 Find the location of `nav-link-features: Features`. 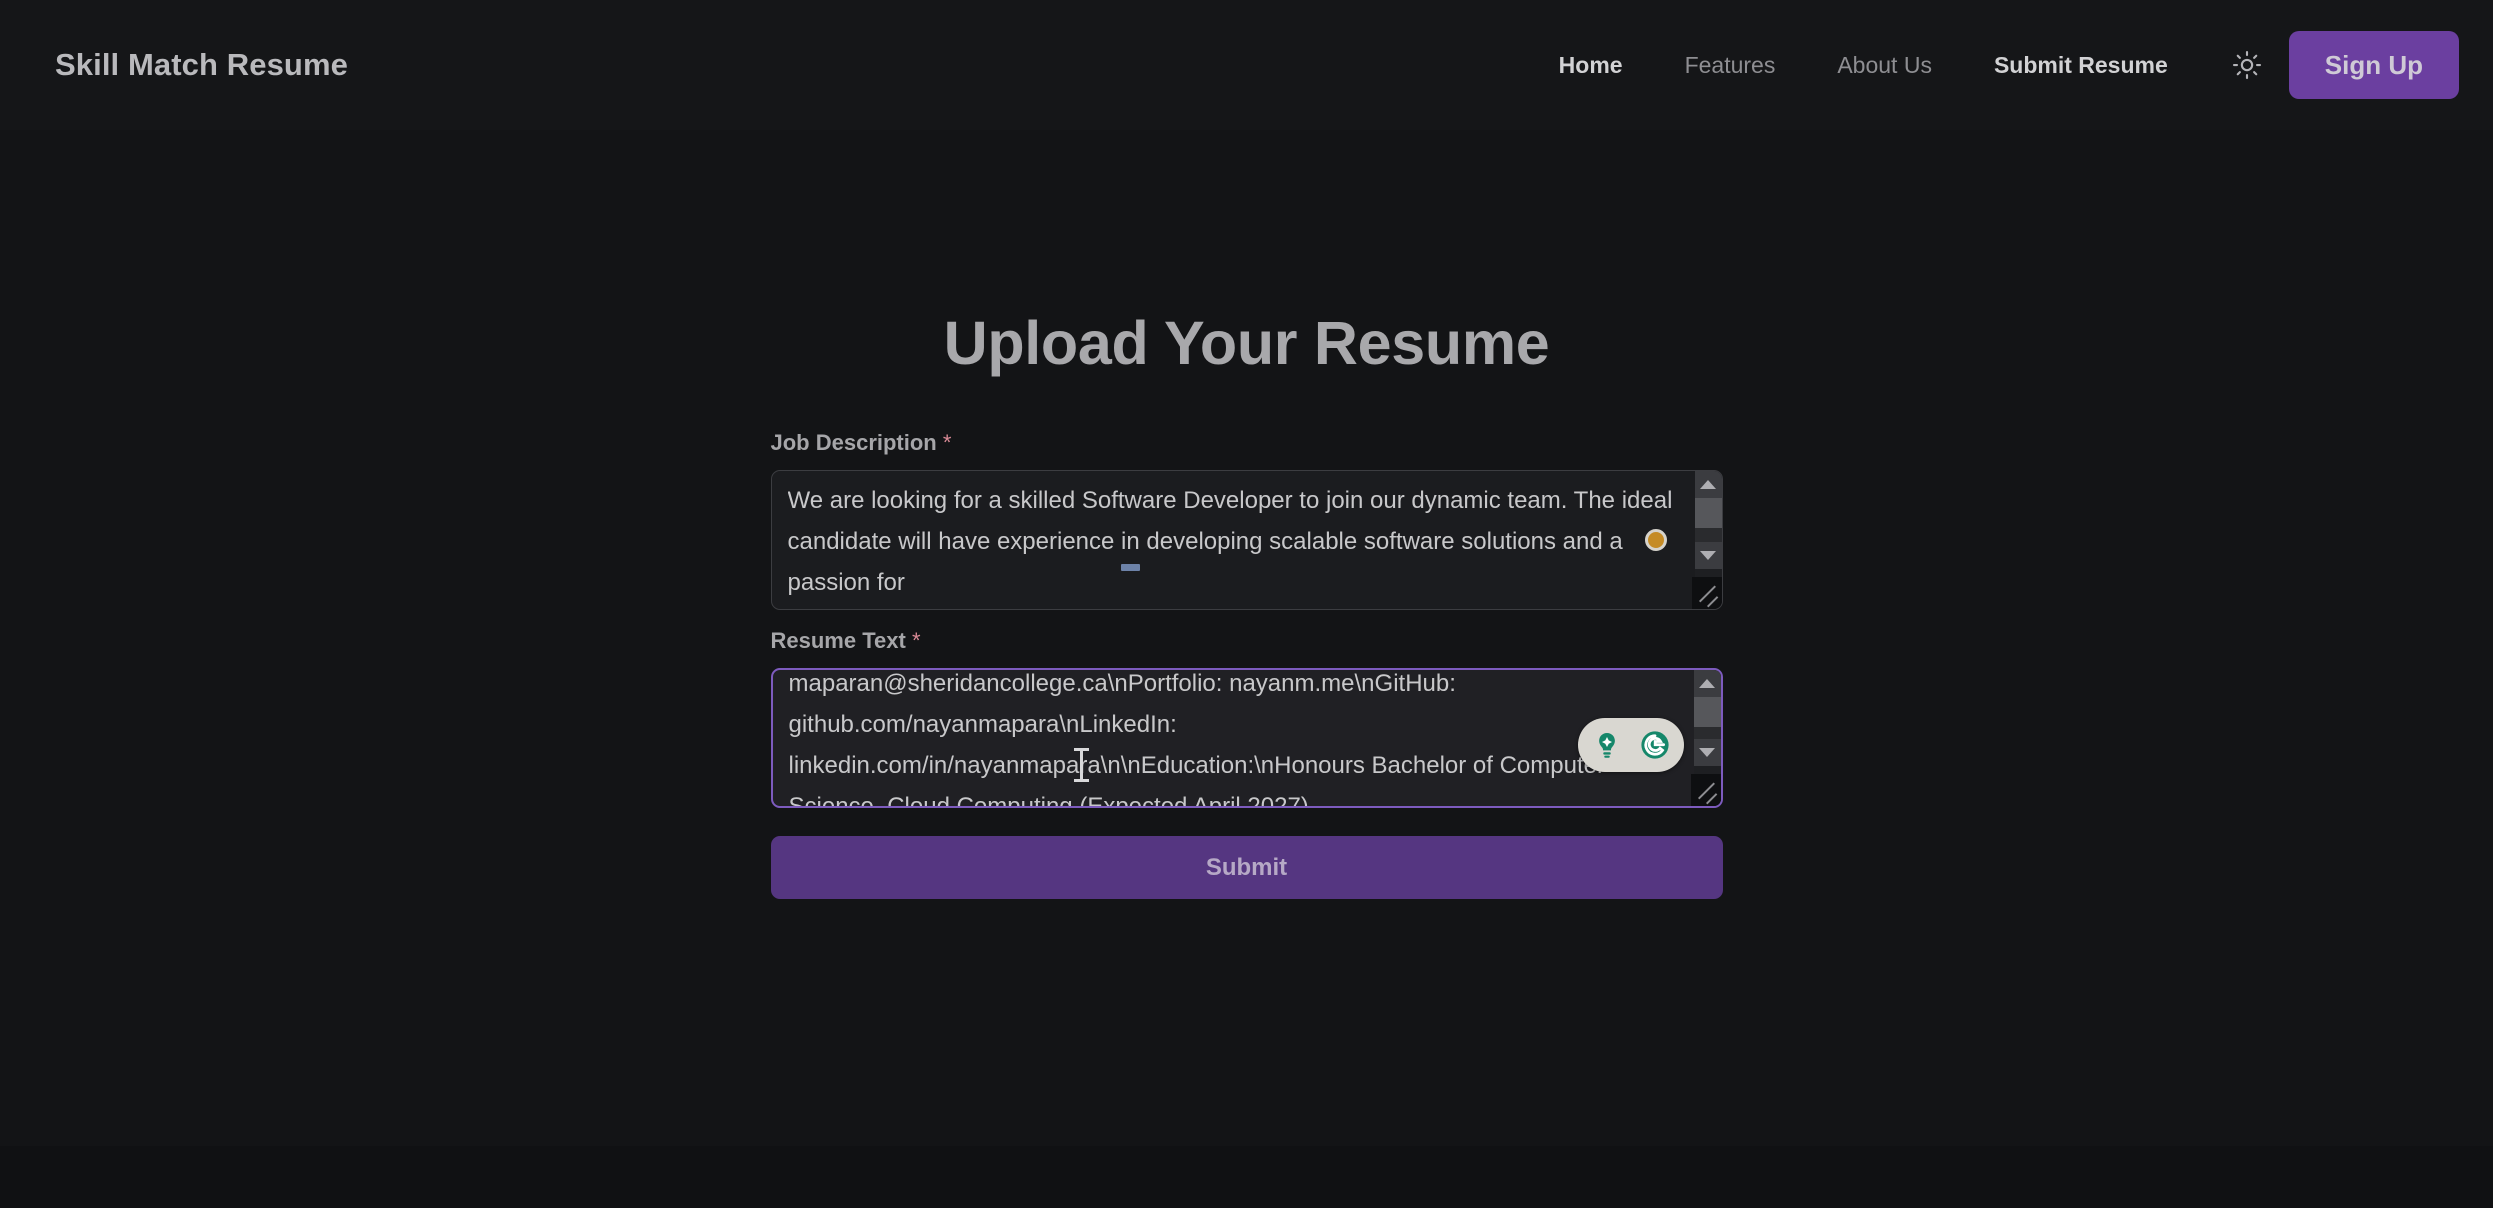

nav-link-features: Features is located at coordinates (1730, 65).